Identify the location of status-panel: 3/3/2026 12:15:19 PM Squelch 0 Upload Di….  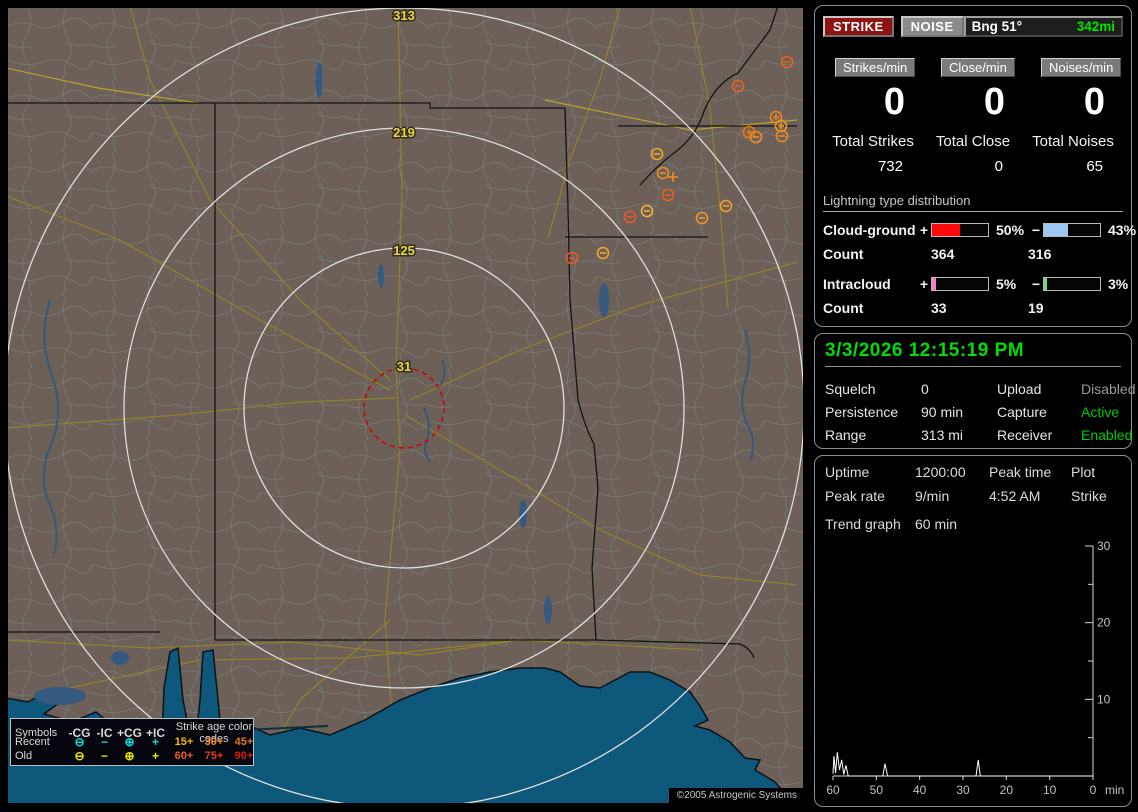
(975, 391).